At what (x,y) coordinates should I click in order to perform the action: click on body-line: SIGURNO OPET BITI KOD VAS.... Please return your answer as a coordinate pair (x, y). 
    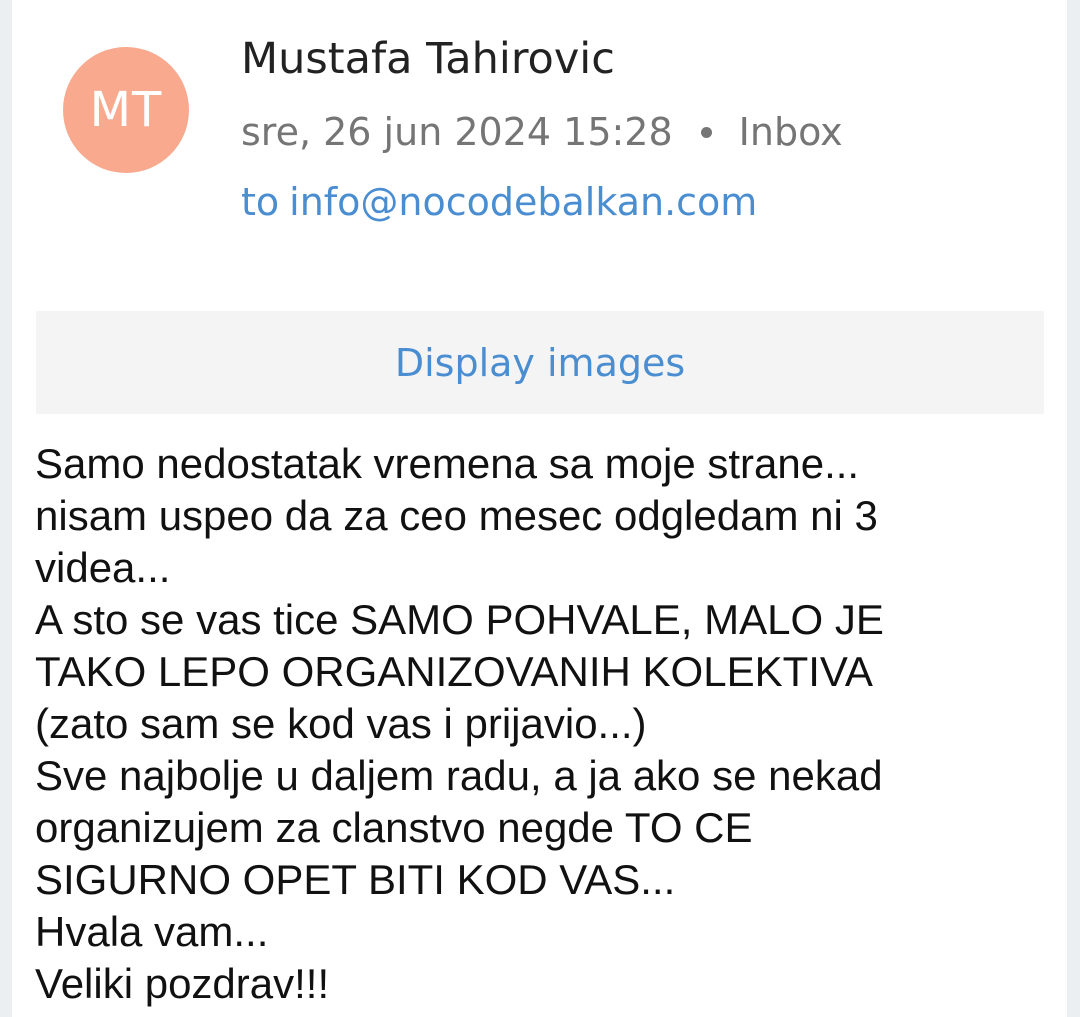
    Looking at the image, I should click on (355, 879).